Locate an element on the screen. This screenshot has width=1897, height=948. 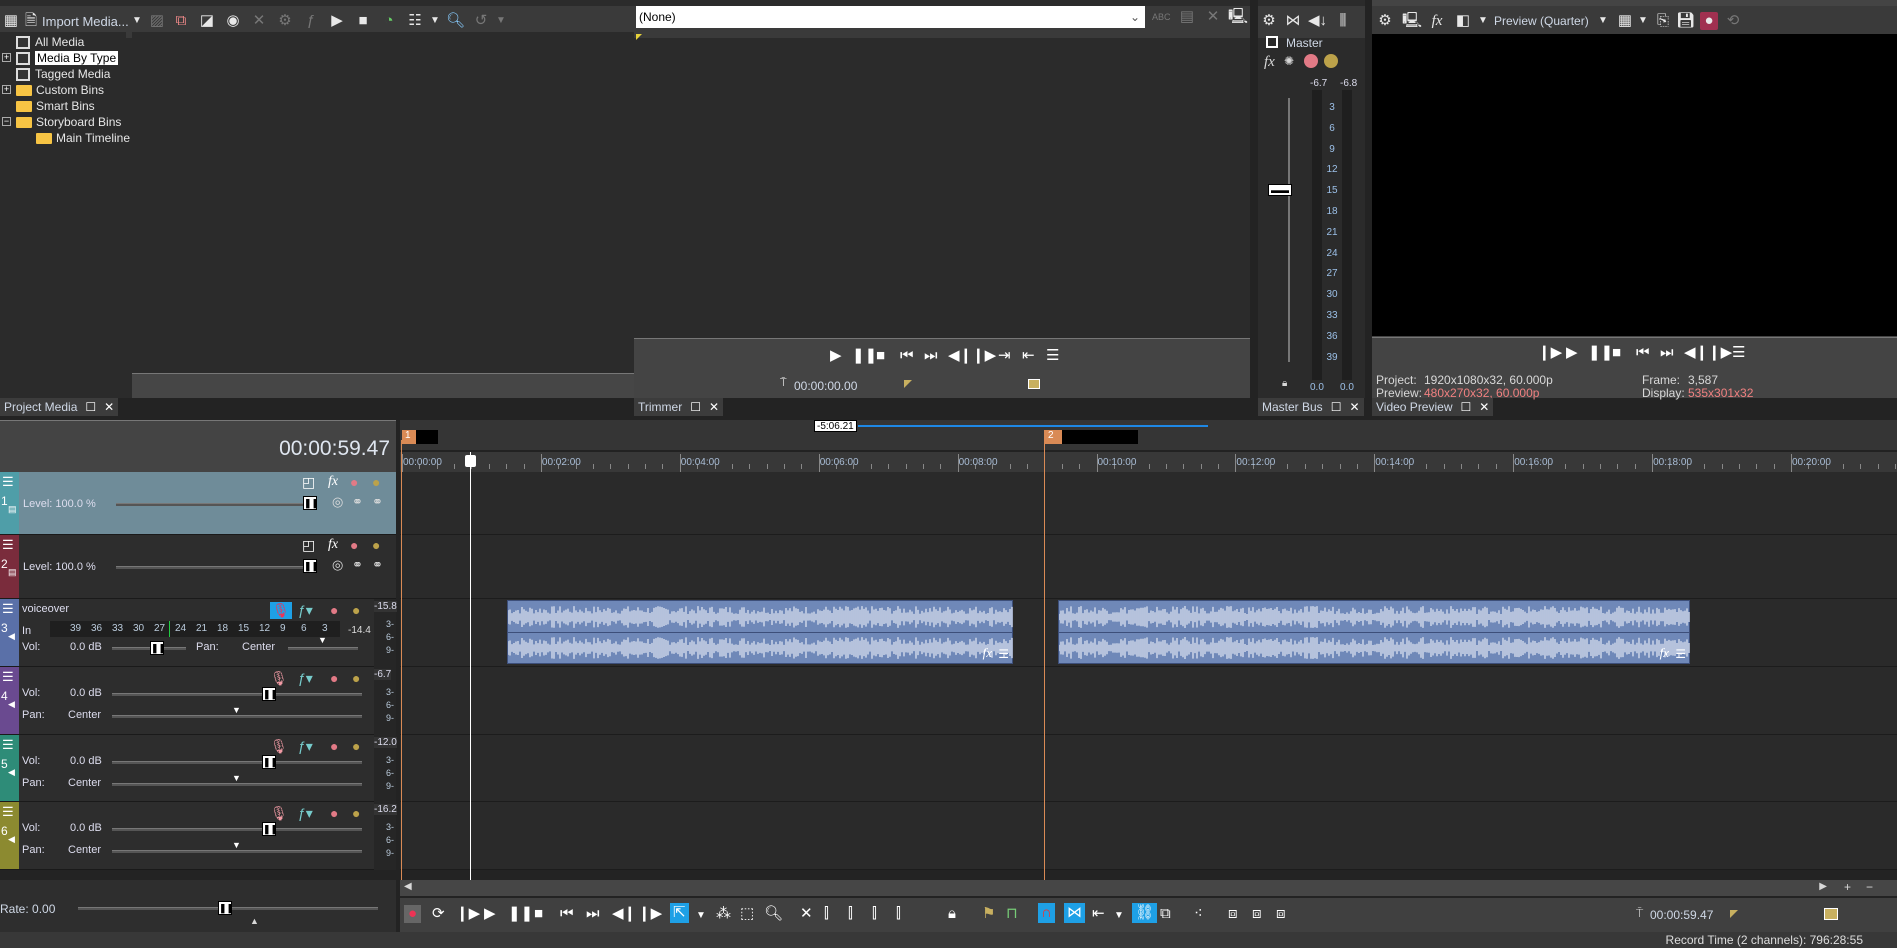
stop-icon: ■ is located at coordinates (363, 21).